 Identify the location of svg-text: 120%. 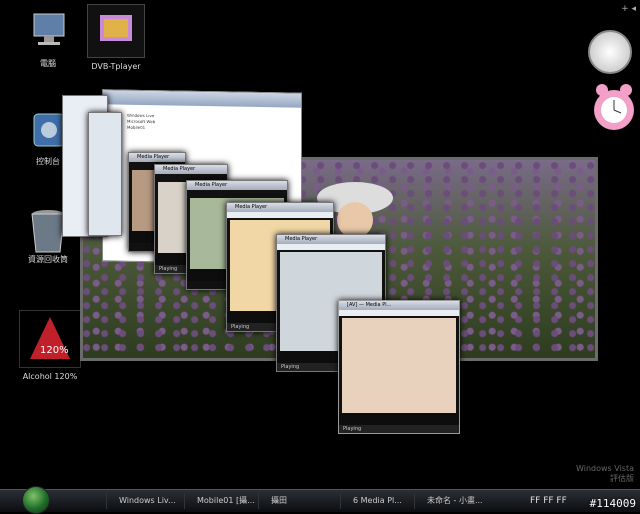
(54, 350).